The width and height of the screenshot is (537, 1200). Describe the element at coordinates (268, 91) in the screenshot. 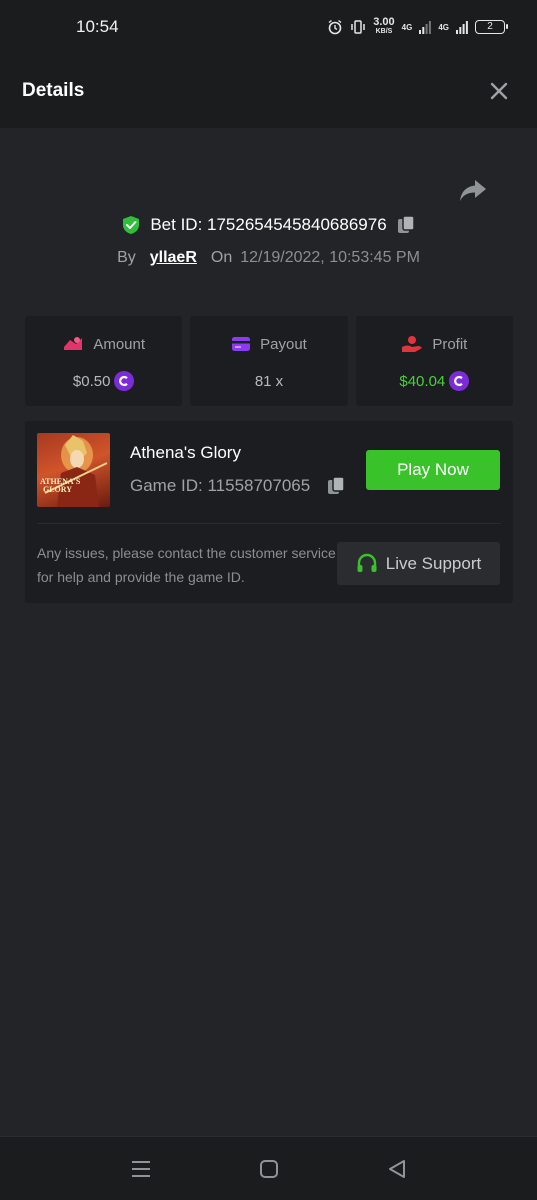

I see `details-header: Details` at that location.